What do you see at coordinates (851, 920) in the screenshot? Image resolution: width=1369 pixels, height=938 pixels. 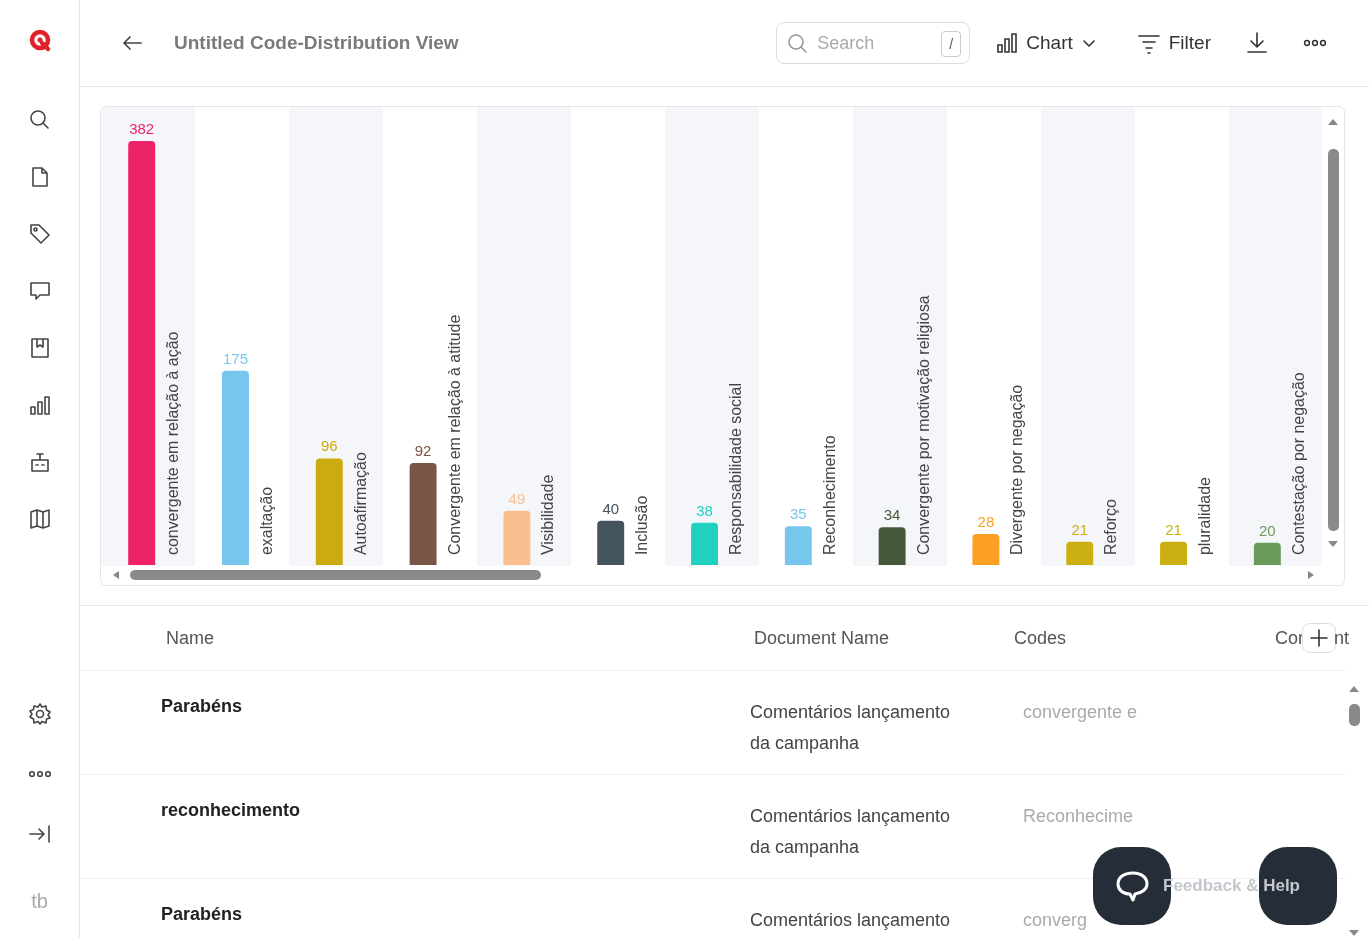 I see `table-cell-text: Comentários lançamento` at bounding box center [851, 920].